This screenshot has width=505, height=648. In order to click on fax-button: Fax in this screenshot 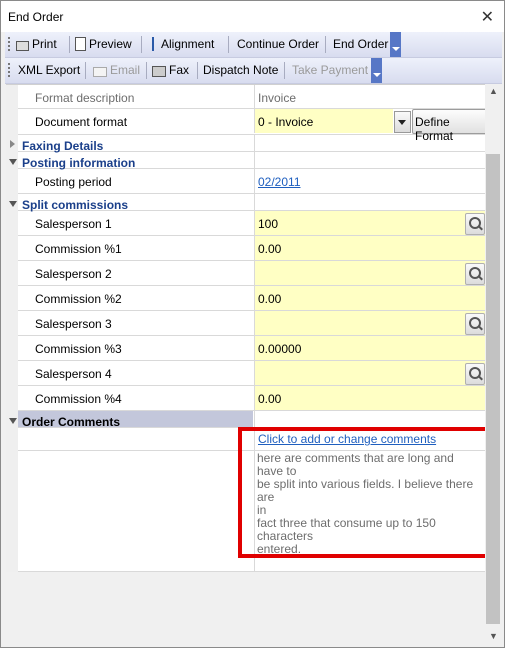, I will do `click(170, 70)`.